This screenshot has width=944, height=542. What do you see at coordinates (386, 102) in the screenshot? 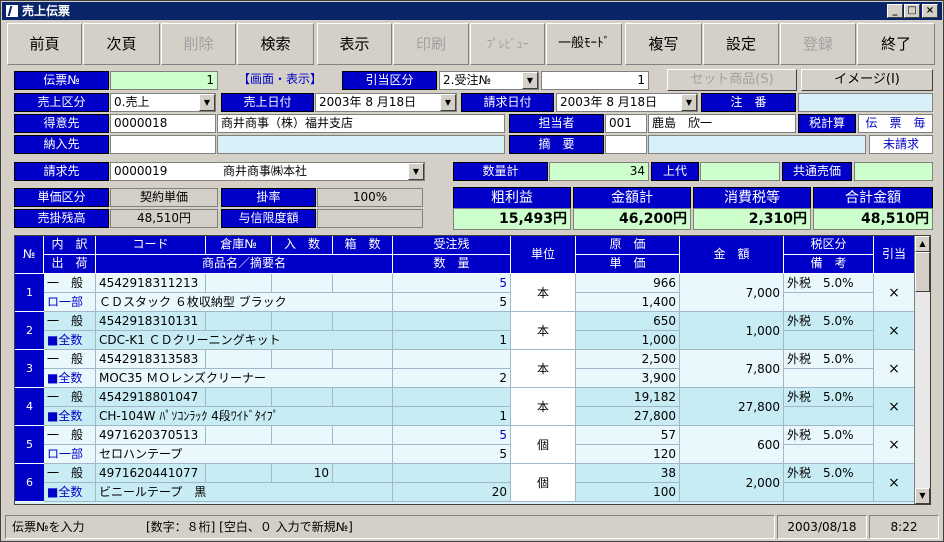
I see `uriage-date-picker: 2003年 8 月18日 ▼` at bounding box center [386, 102].